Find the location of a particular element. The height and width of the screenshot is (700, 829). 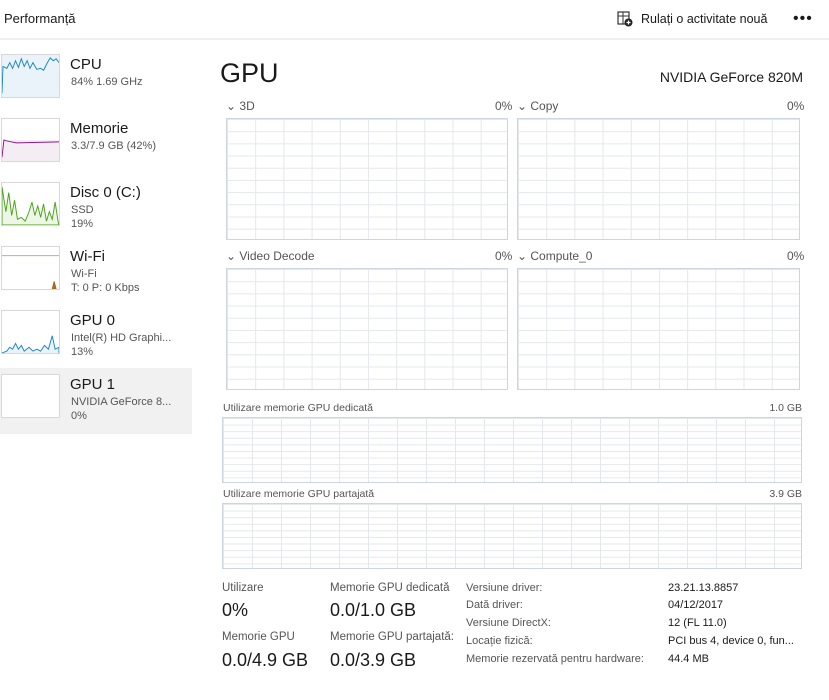

engine-value-compute: 0% is located at coordinates (796, 256).